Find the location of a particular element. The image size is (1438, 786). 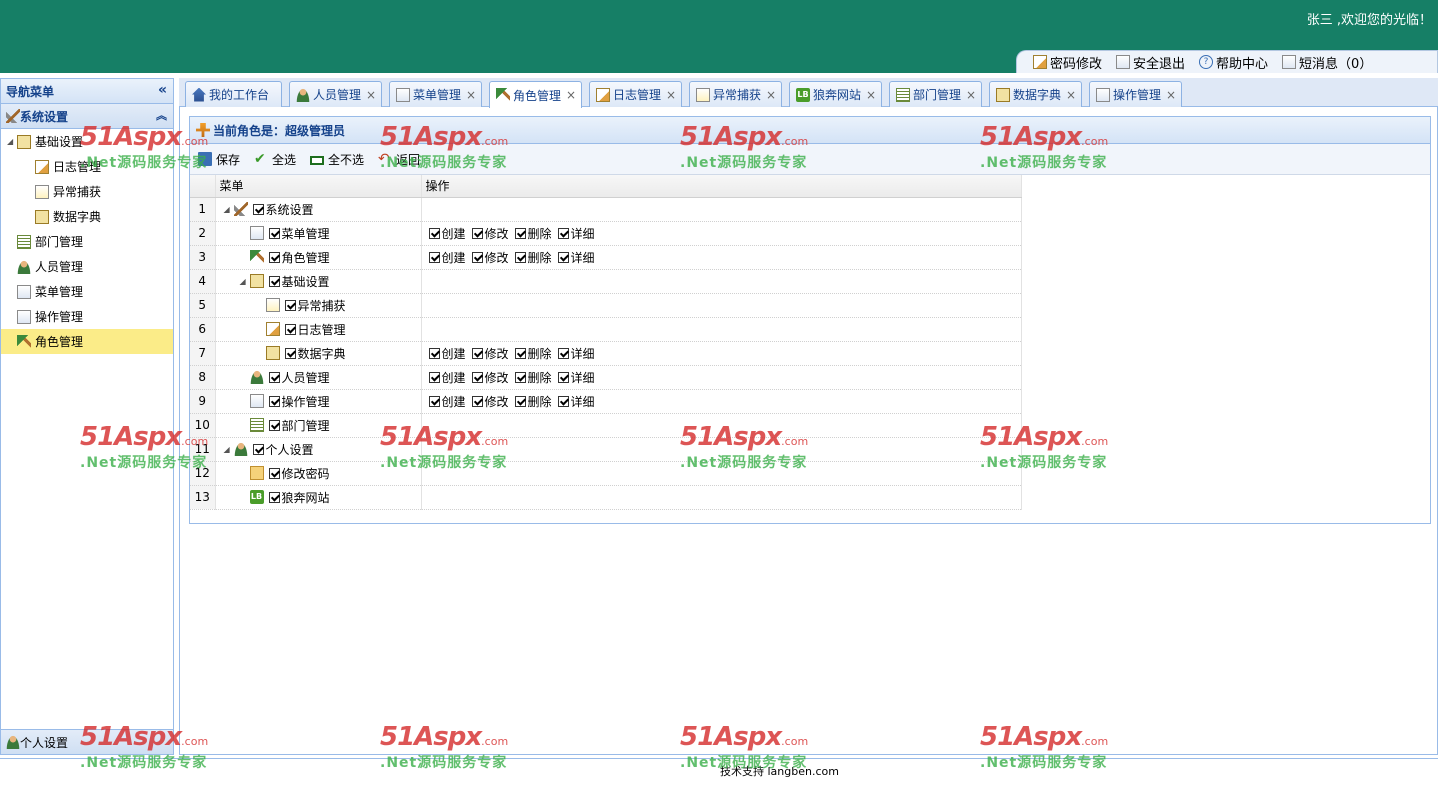

accordion-system-settings: 系统设置 ︽ is located at coordinates (87, 116).